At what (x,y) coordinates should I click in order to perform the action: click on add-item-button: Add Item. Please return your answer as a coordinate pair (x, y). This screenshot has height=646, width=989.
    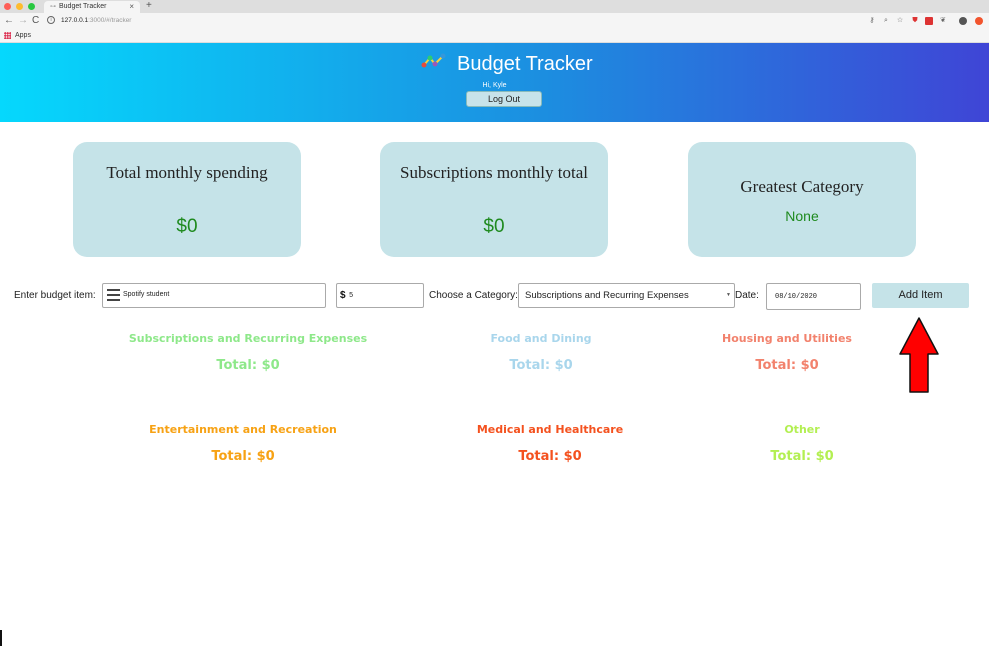
    Looking at the image, I should click on (920, 295).